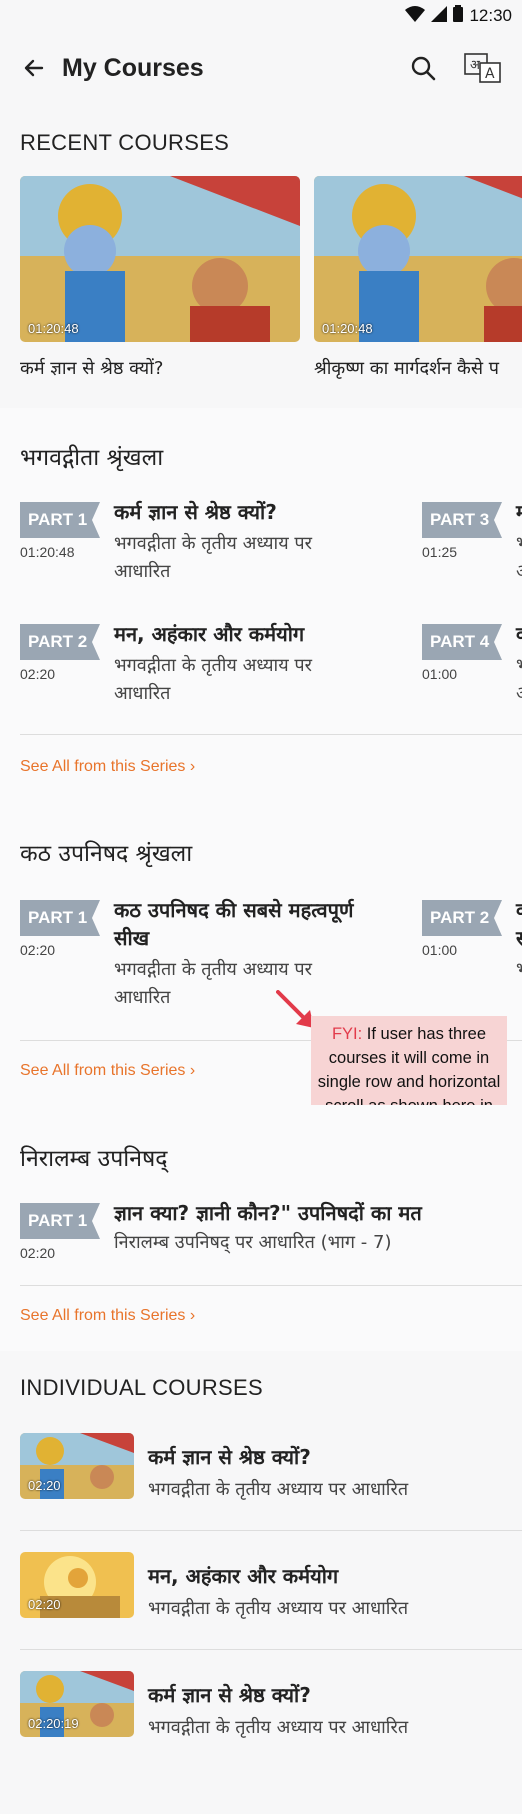 This screenshot has width=522, height=1814. I want to click on recent-course-card: 01:20:48 श्रीकृष्ण का मार्गदर्शन कैसे प, so click(418, 278).